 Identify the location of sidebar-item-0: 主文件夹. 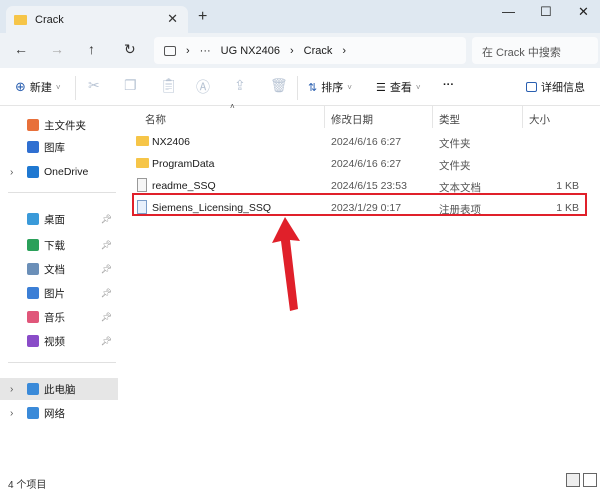
(59, 125).